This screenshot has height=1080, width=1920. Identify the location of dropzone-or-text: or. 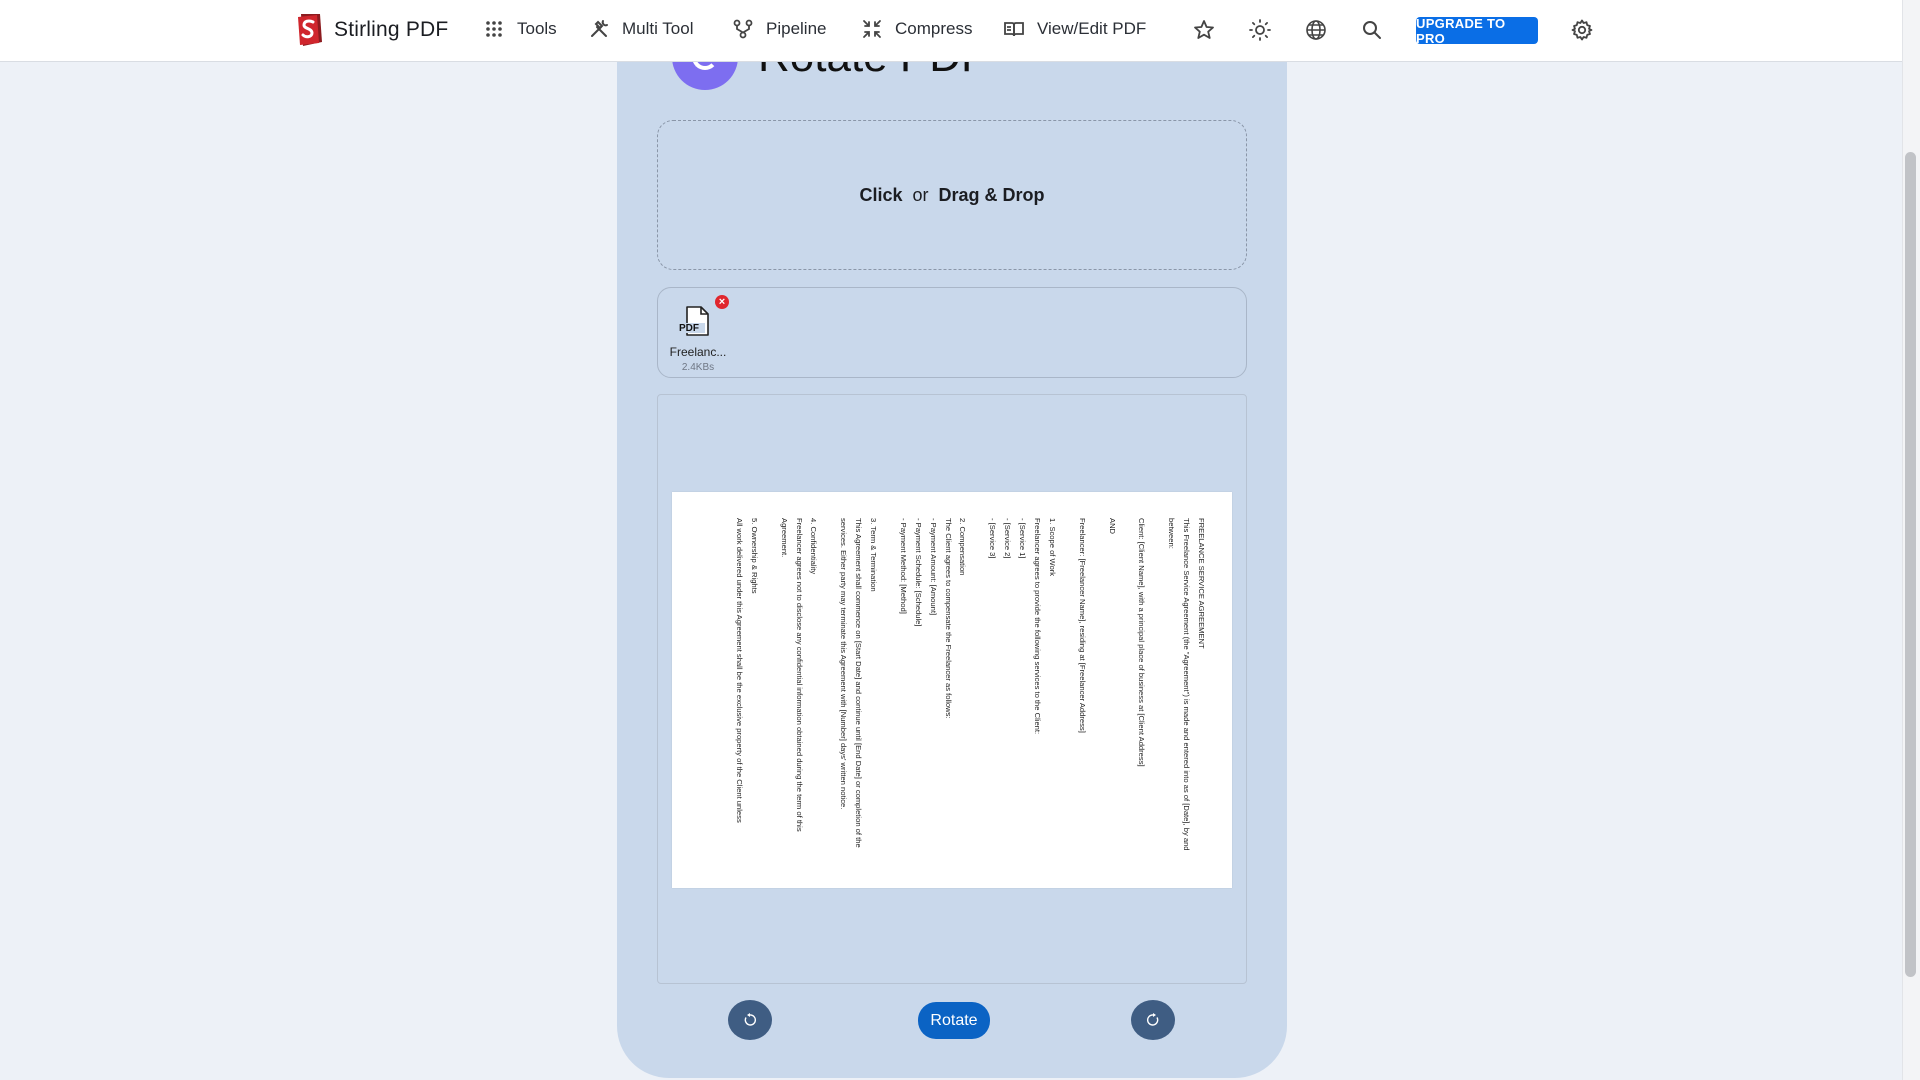
(920, 194).